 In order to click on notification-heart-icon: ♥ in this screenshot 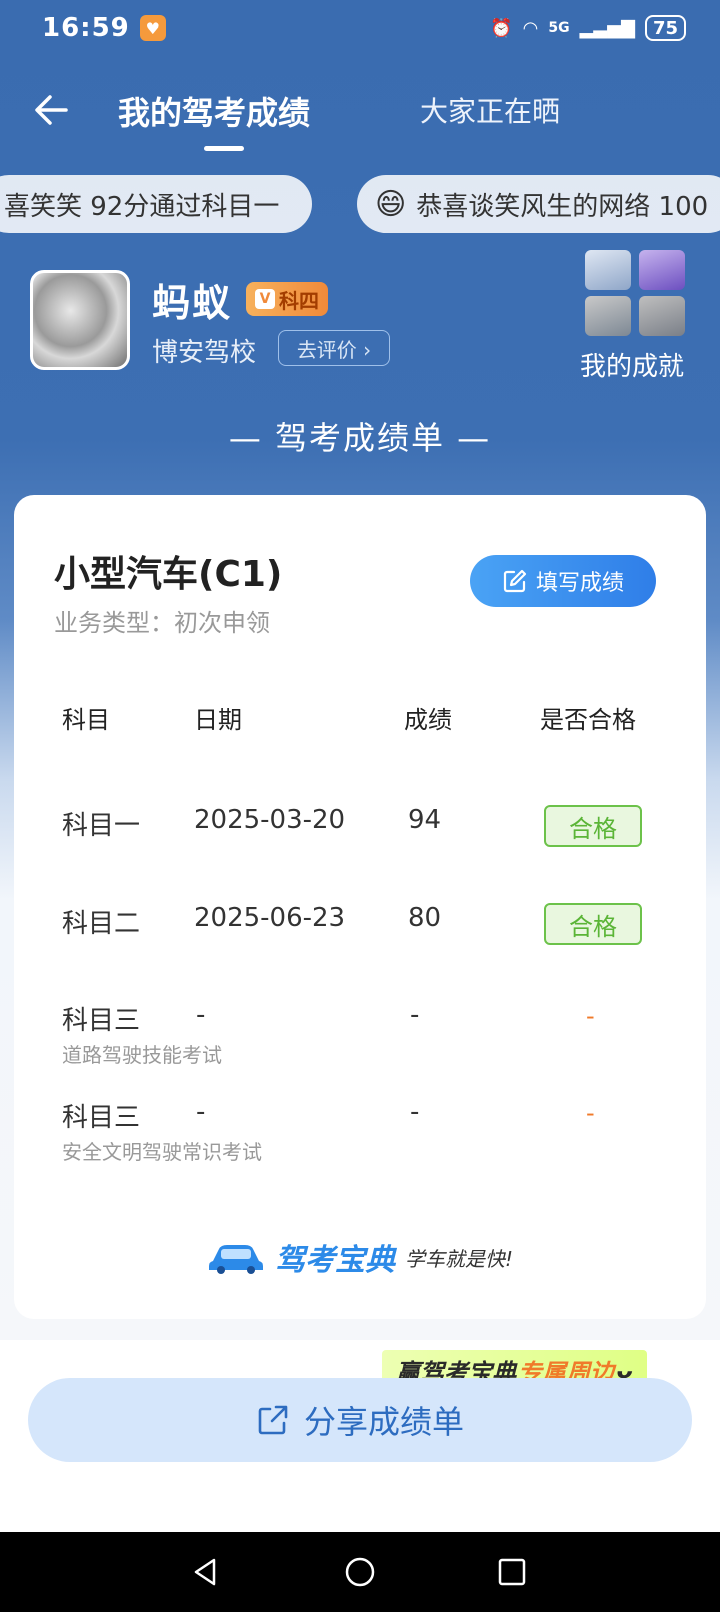, I will do `click(152, 28)`.